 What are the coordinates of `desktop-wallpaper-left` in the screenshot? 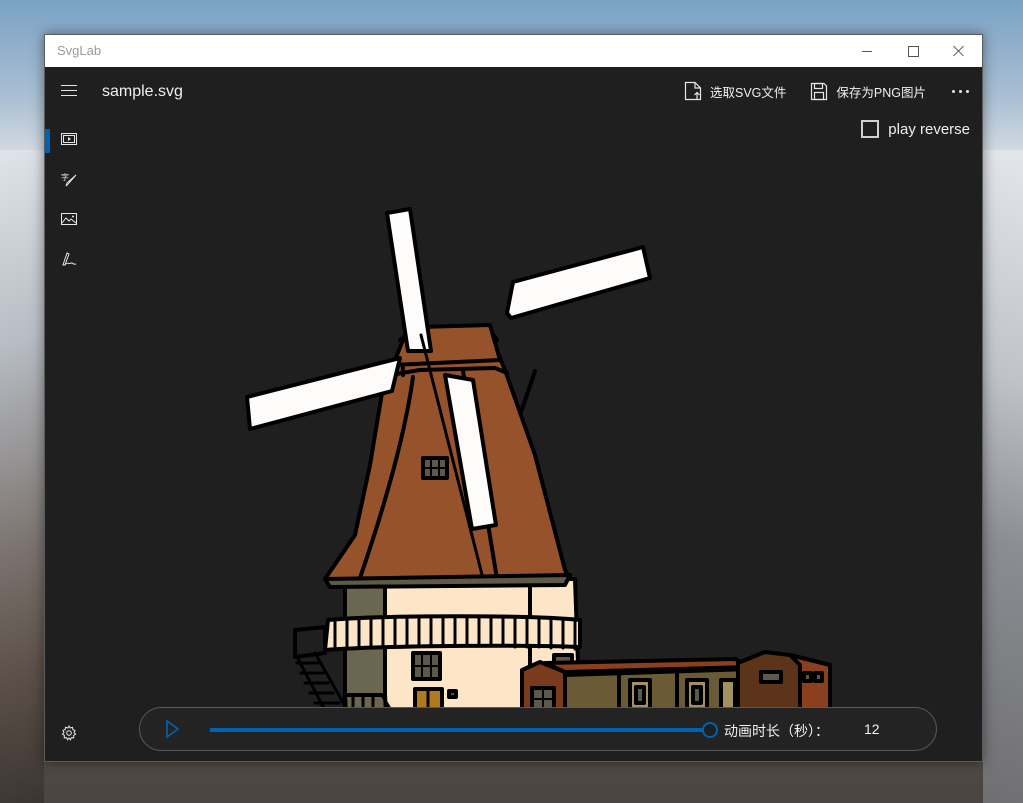 It's located at (22, 476).